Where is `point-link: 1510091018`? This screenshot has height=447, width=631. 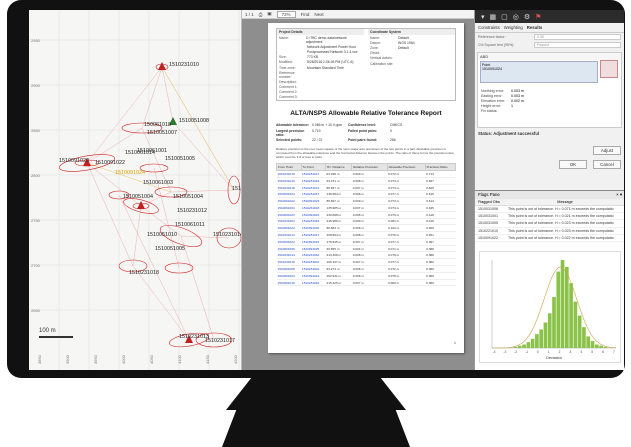 point-link: 1510091018 is located at coordinates (288, 283).